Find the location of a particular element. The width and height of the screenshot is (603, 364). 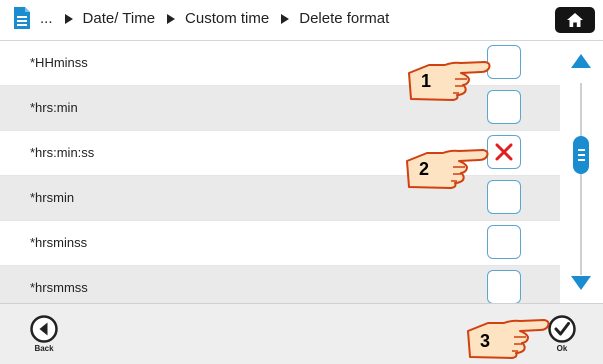

cross-mark-icon is located at coordinates (504, 152).